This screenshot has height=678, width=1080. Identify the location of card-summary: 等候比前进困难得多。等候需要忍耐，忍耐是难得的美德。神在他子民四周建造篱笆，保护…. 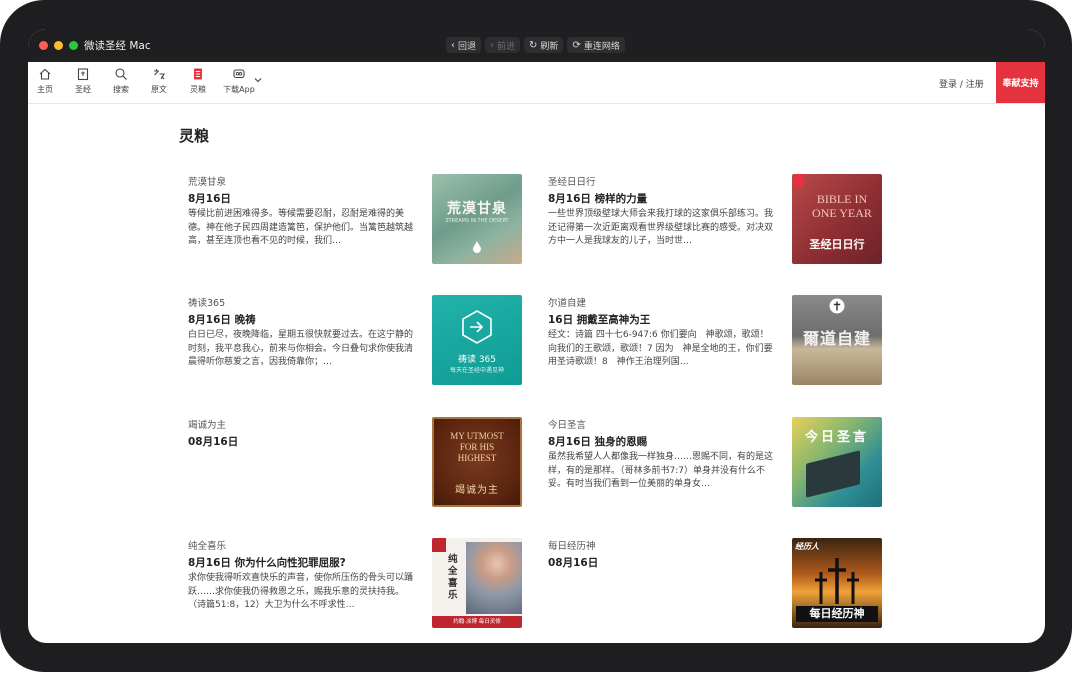
(301, 227).